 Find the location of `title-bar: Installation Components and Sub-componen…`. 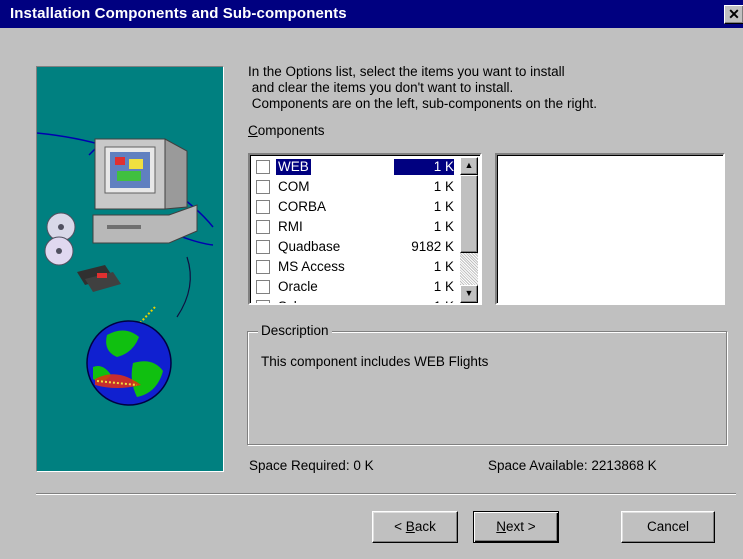

title-bar: Installation Components and Sub-componen… is located at coordinates (371, 14).